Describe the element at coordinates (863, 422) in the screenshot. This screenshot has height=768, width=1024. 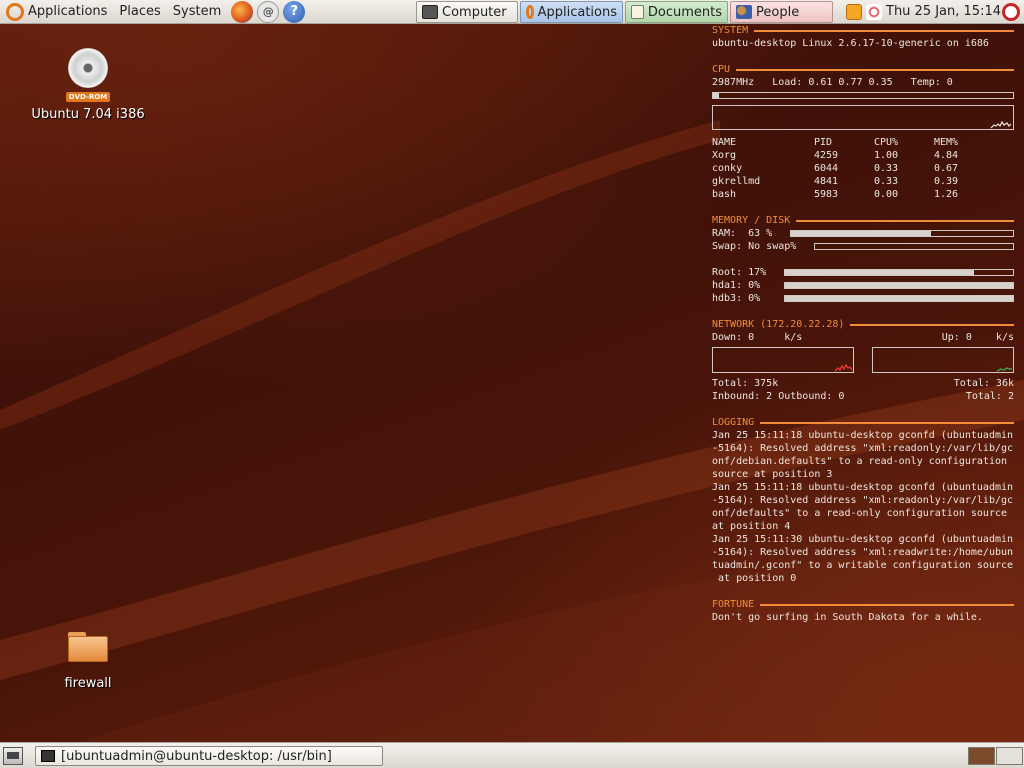
I see `section-header-logging: LOGGING` at that location.